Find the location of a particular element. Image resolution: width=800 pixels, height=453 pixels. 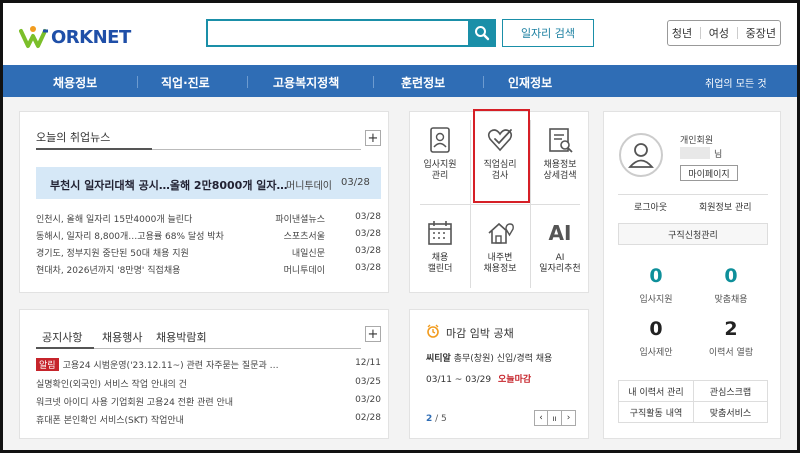

job-search-button: 일자리 검색 is located at coordinates (548, 33).